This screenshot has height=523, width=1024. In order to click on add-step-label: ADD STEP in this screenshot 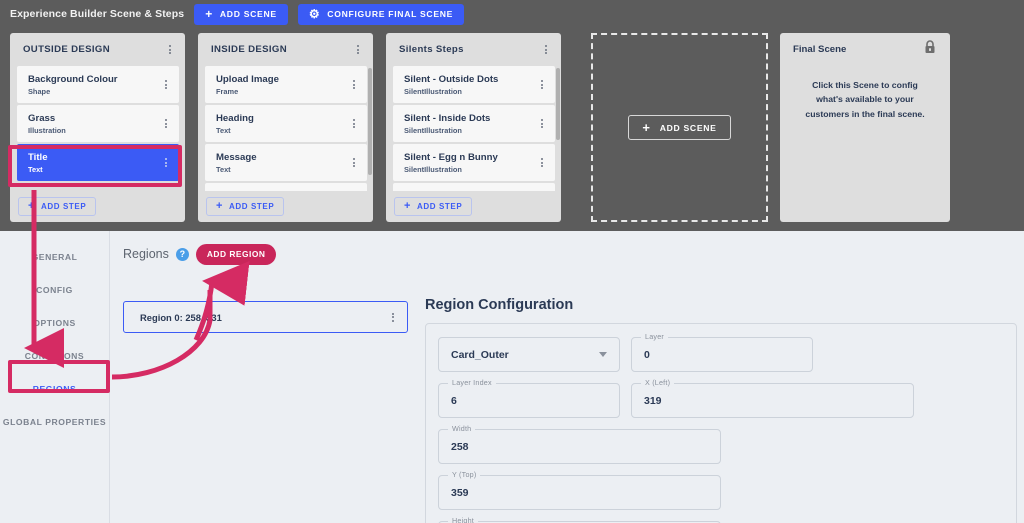, I will do `click(252, 206)`.